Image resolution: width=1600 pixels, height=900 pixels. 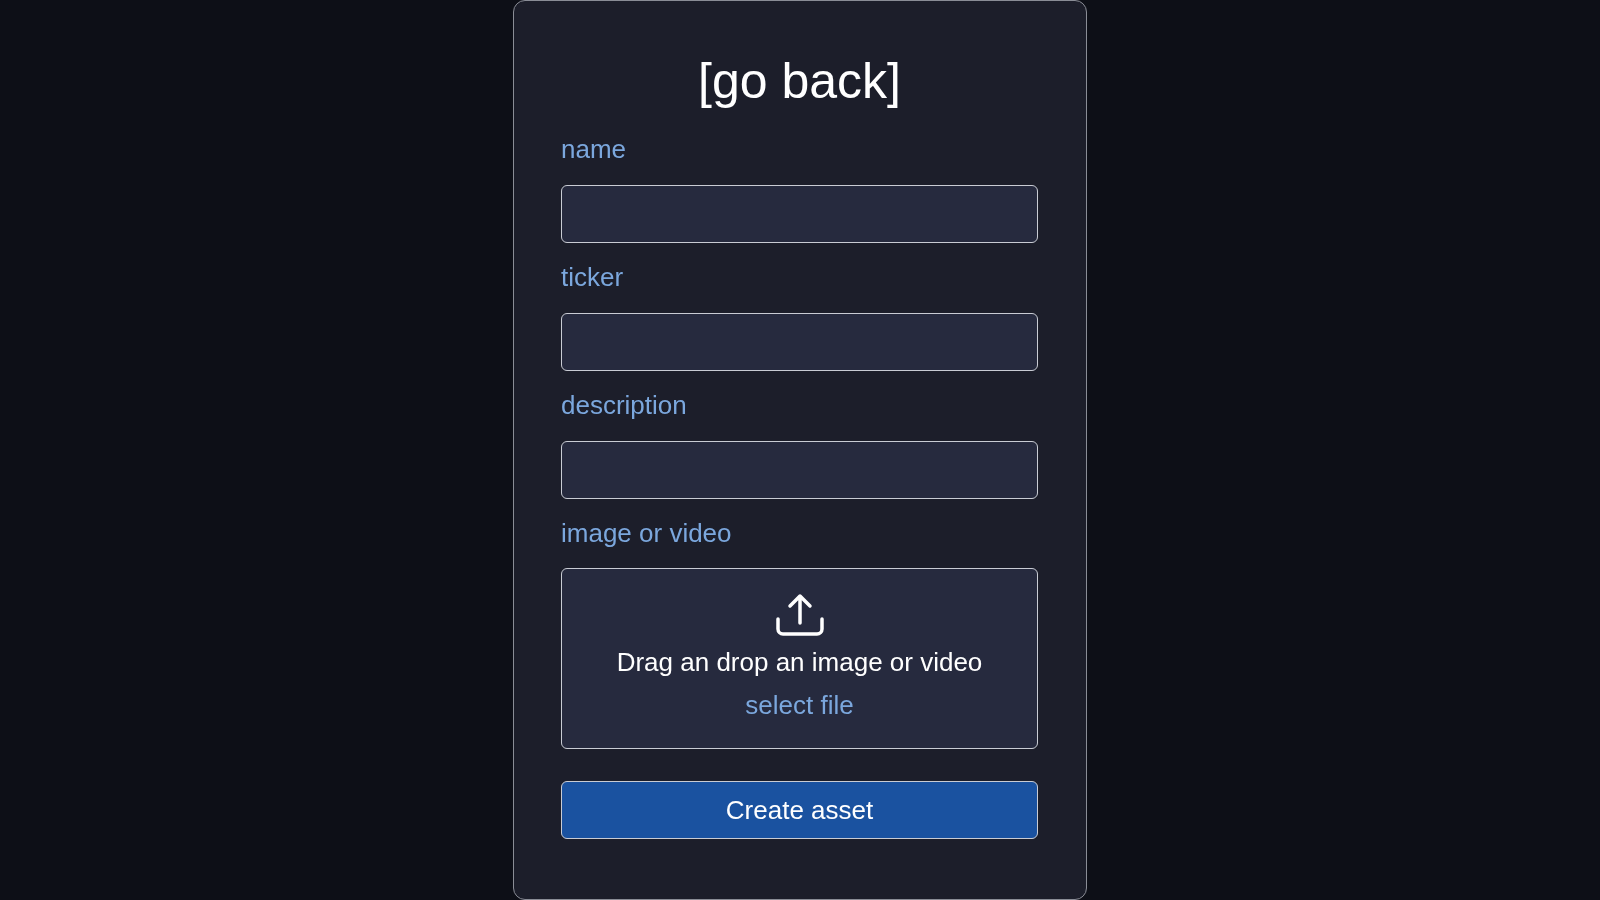 What do you see at coordinates (799, 810) in the screenshot?
I see `create-asset-button: Create asset` at bounding box center [799, 810].